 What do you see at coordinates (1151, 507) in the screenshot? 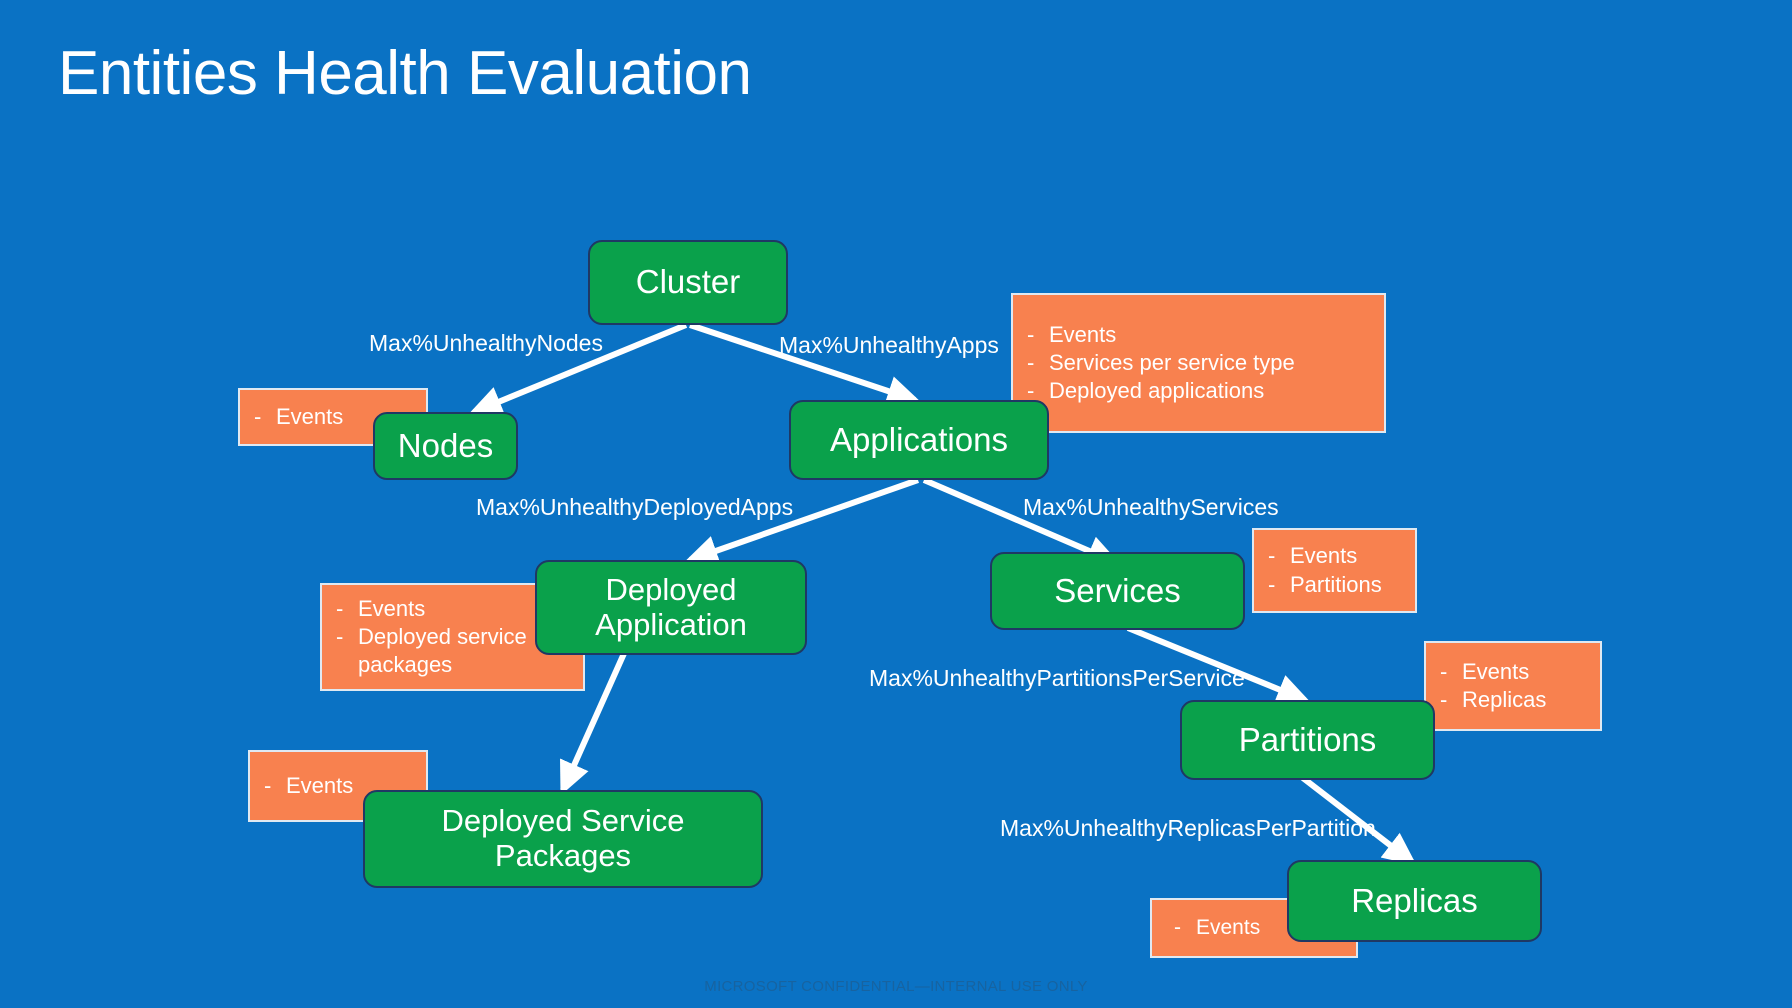
I see `edge-label-max-unhealthy-services: Max%UnhealthyServices` at bounding box center [1151, 507].